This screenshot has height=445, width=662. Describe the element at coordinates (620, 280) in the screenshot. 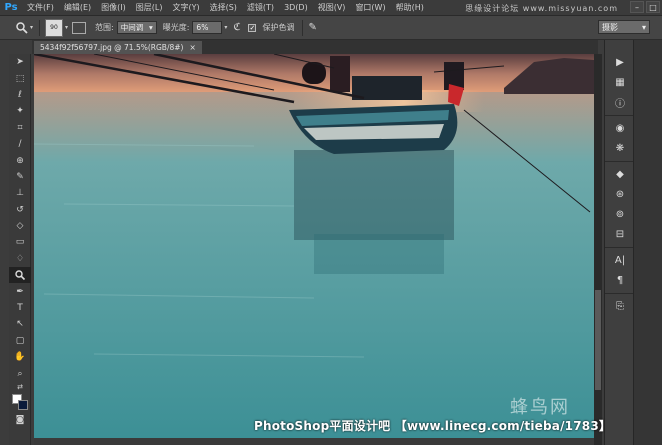

I see `paragraph-icon: ¶` at that location.